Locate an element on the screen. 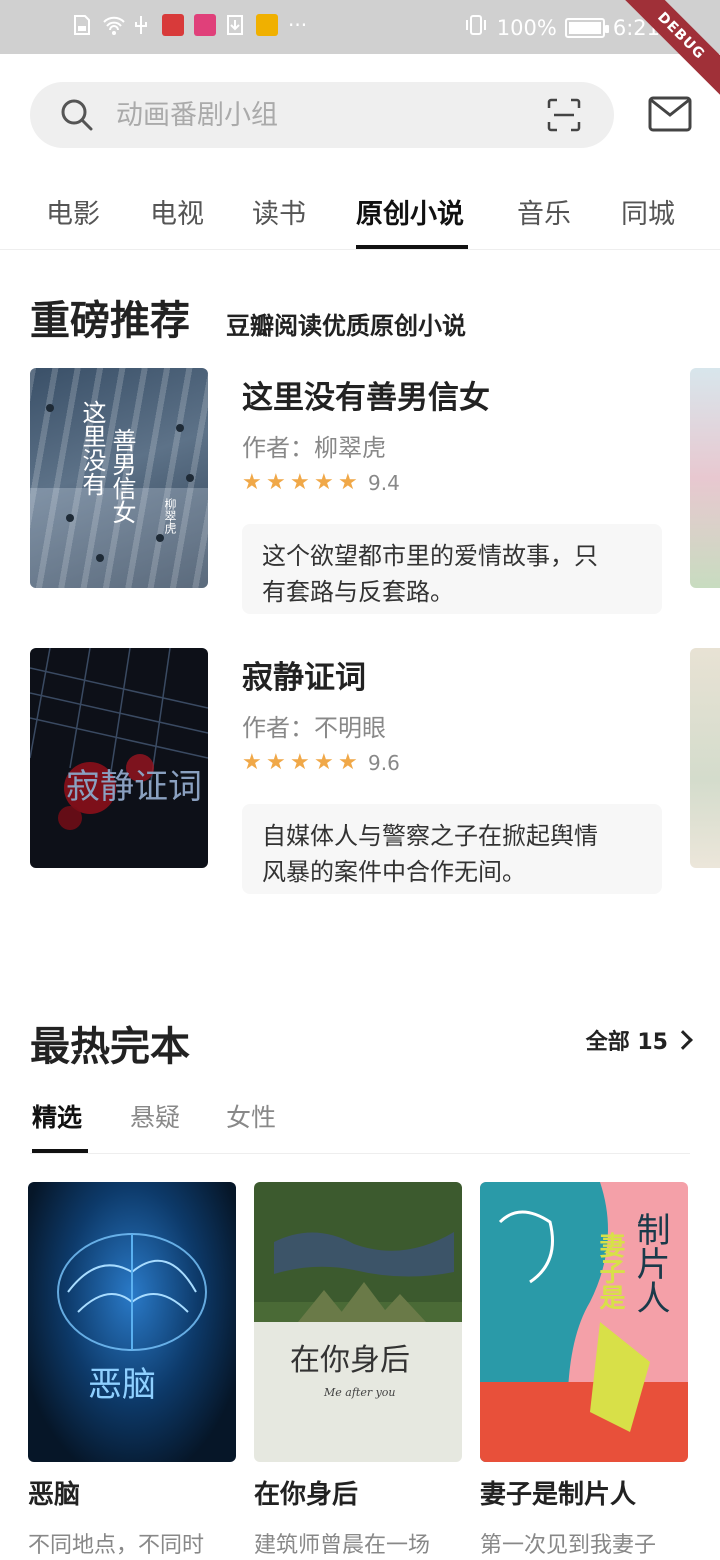  subtab-female: 女性 is located at coordinates (251, 1116).